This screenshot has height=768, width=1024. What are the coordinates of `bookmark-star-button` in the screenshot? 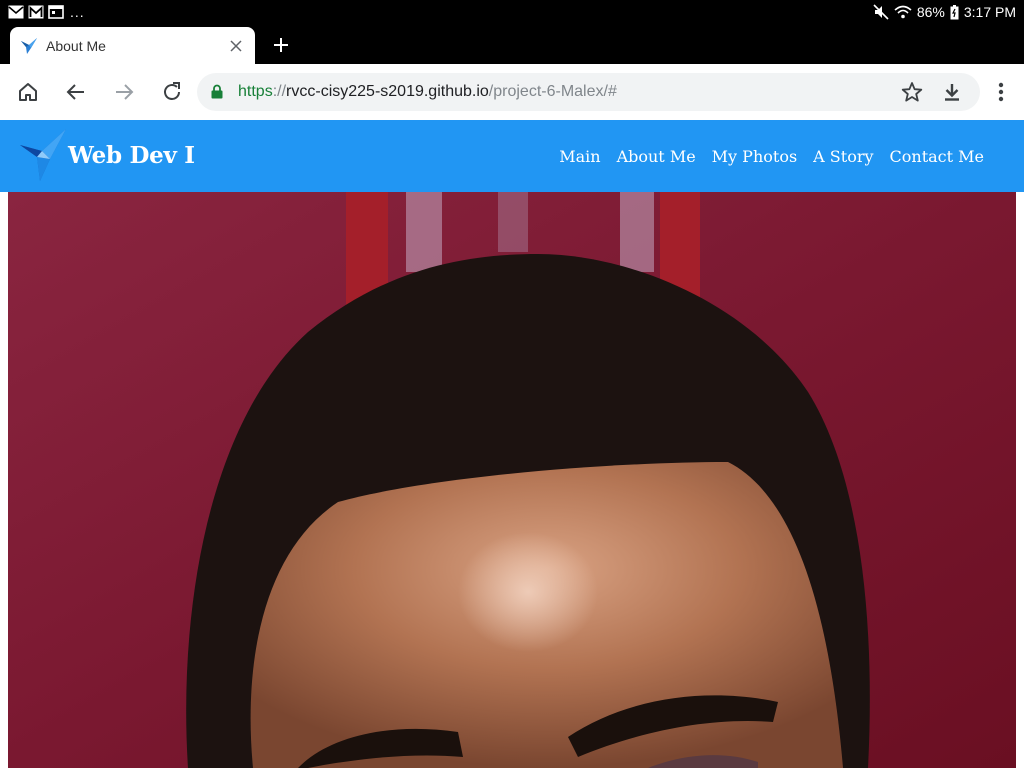 It's located at (912, 92).